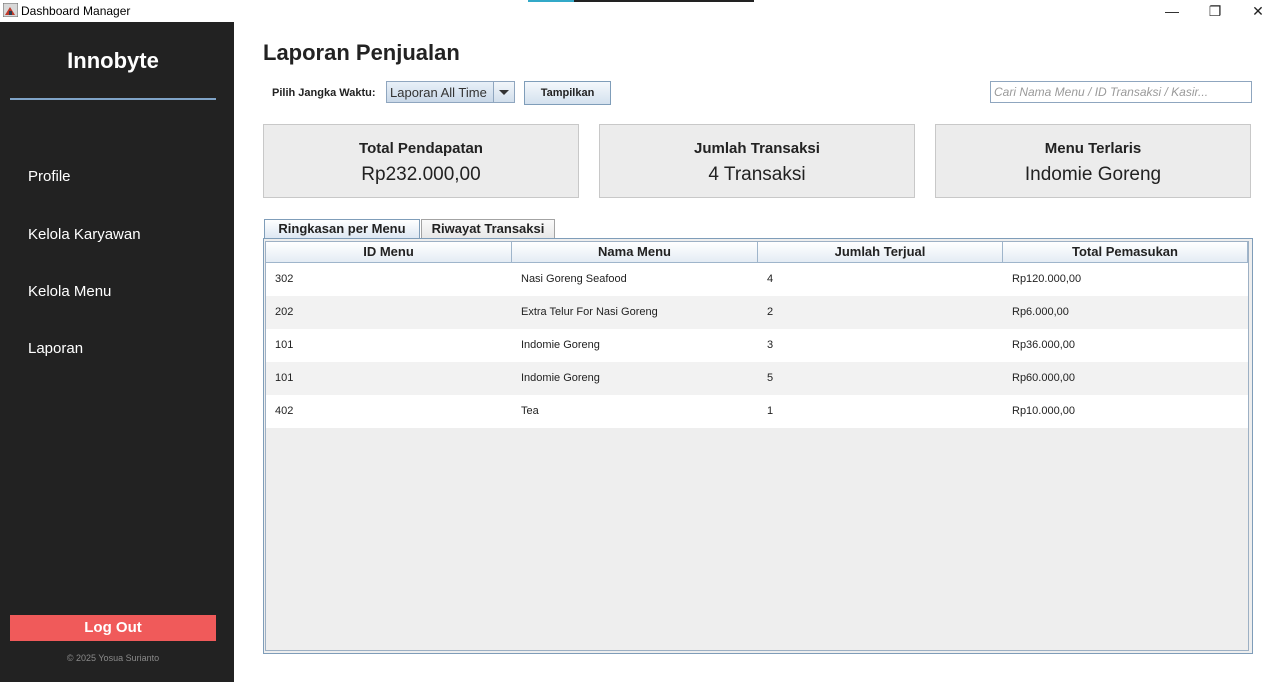 This screenshot has width=1280, height=682. Describe the element at coordinates (84, 234) in the screenshot. I see `sidebar-item-kelola-karyawan: Kelola Karyawan` at that location.